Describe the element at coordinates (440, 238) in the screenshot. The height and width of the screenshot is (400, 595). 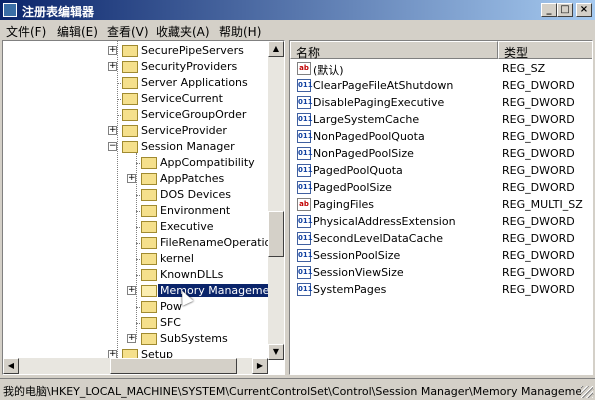
I see `value-row: 011 SecondLevelDataCache REG_DWORD` at that location.